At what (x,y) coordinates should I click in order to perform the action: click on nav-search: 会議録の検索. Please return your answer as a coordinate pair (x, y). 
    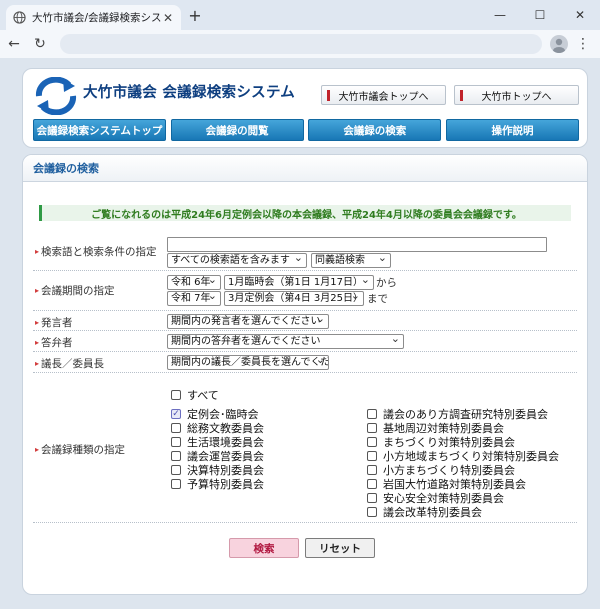
    Looking at the image, I should click on (375, 130).